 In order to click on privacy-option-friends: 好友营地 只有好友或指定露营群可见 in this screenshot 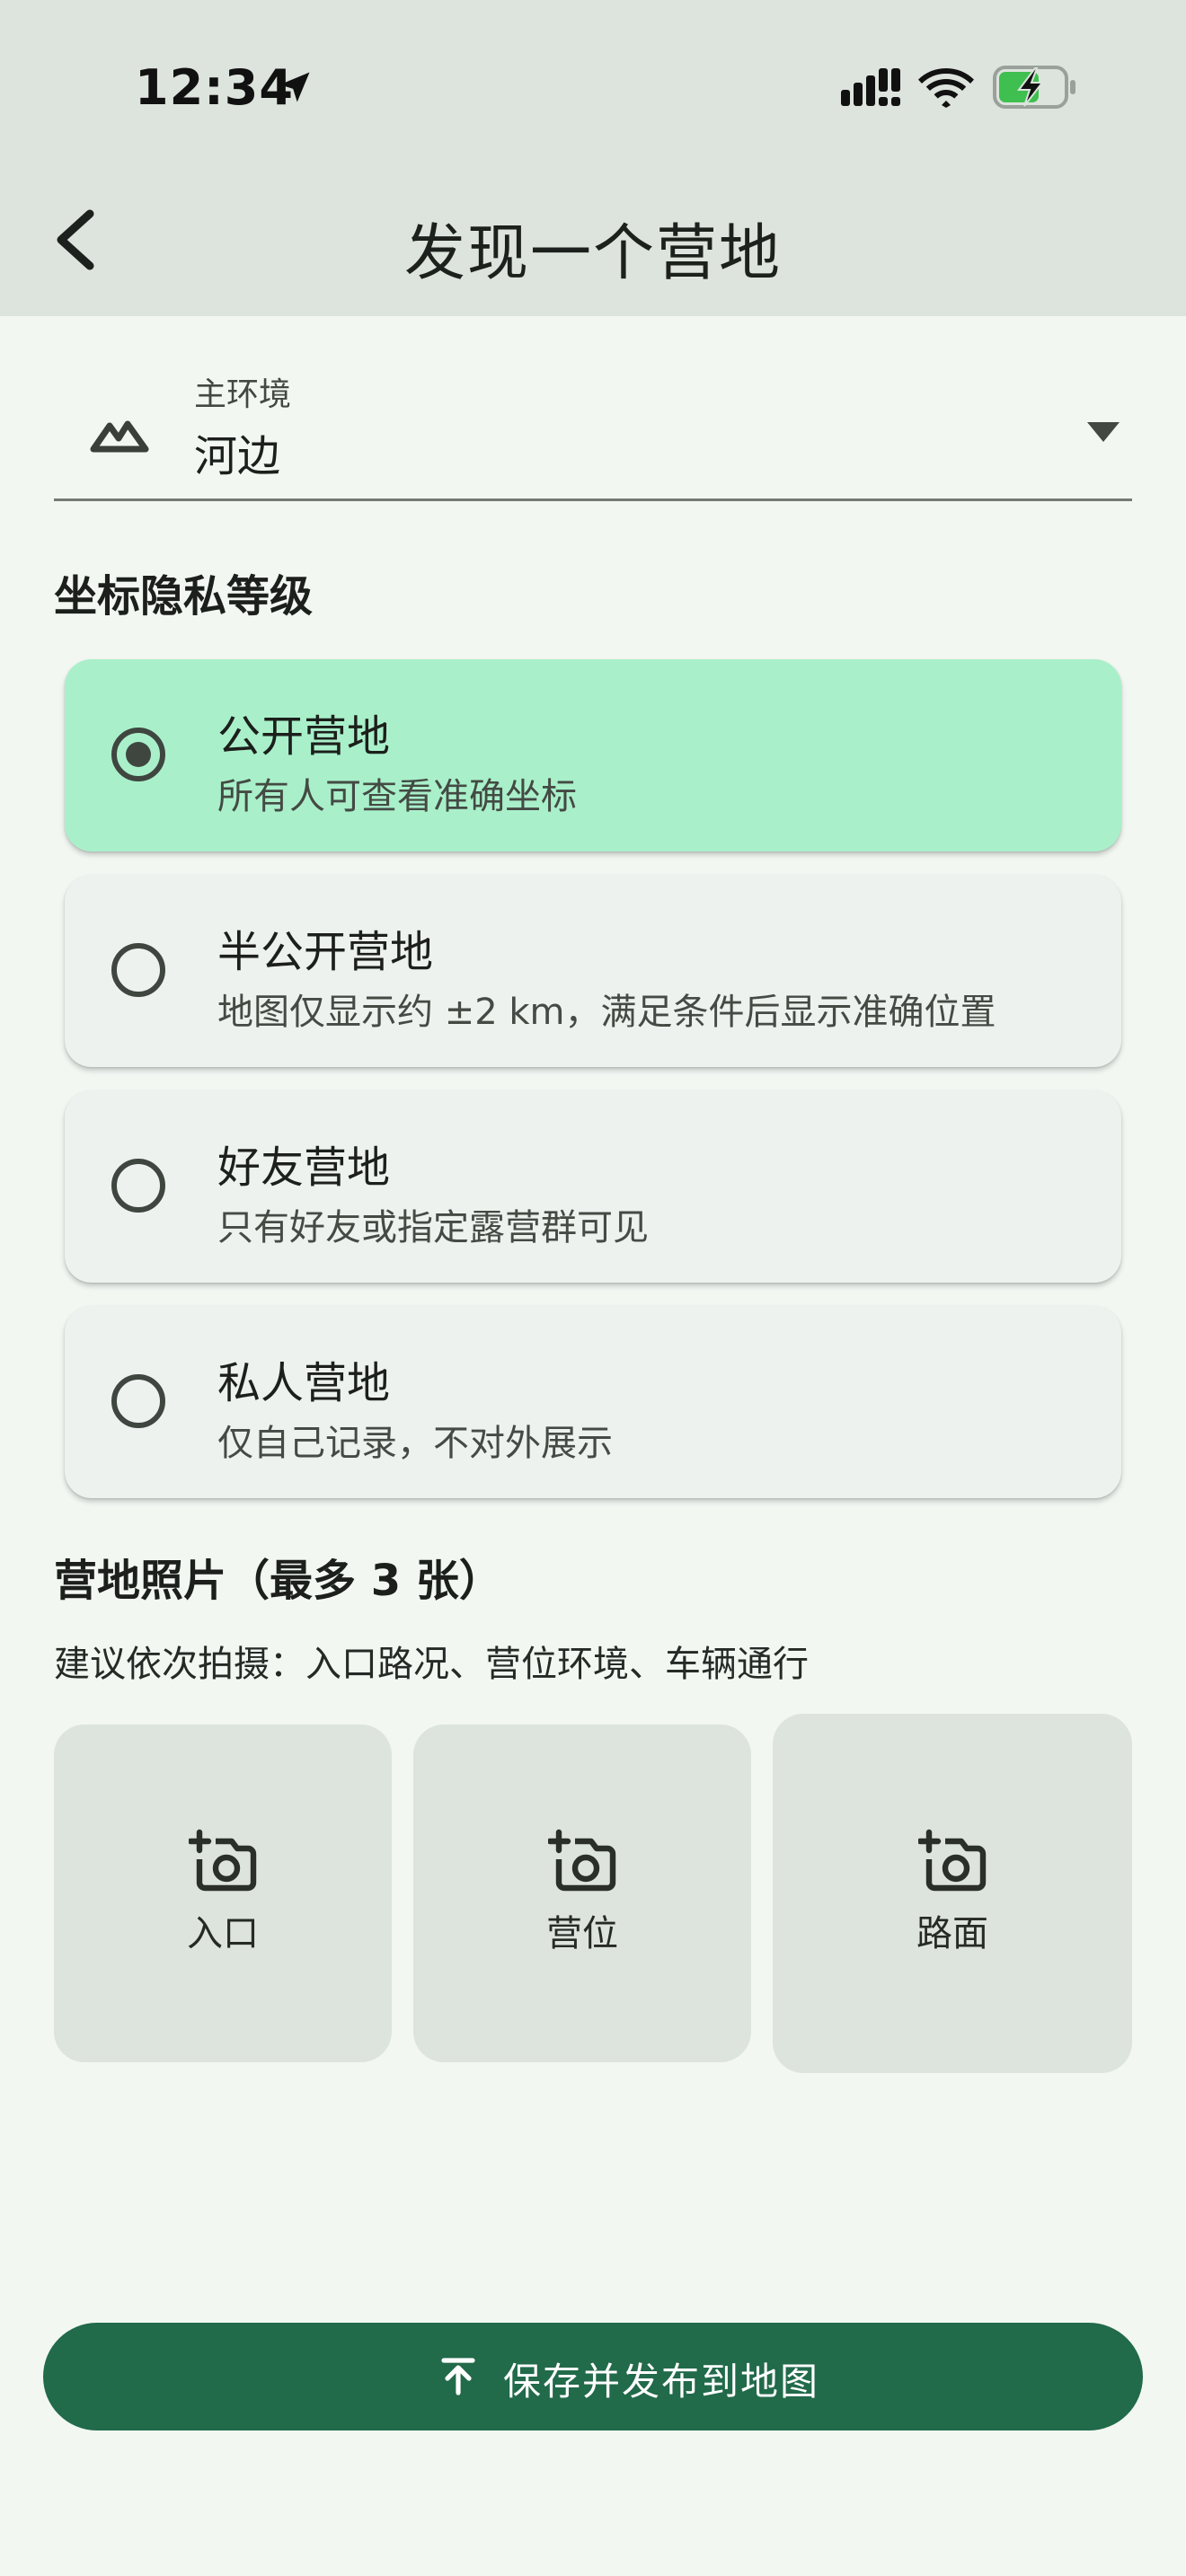, I will do `click(593, 1186)`.